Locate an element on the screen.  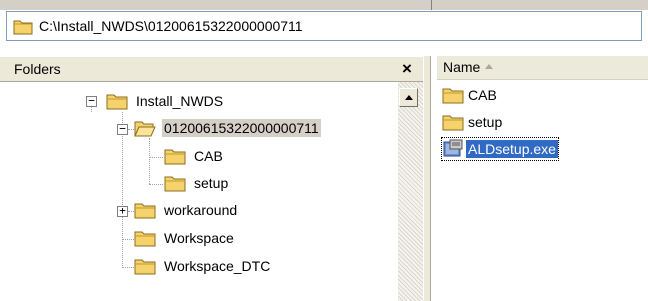
tree-node-workspace-dtc: Workspace_DTC is located at coordinates (203, 266).